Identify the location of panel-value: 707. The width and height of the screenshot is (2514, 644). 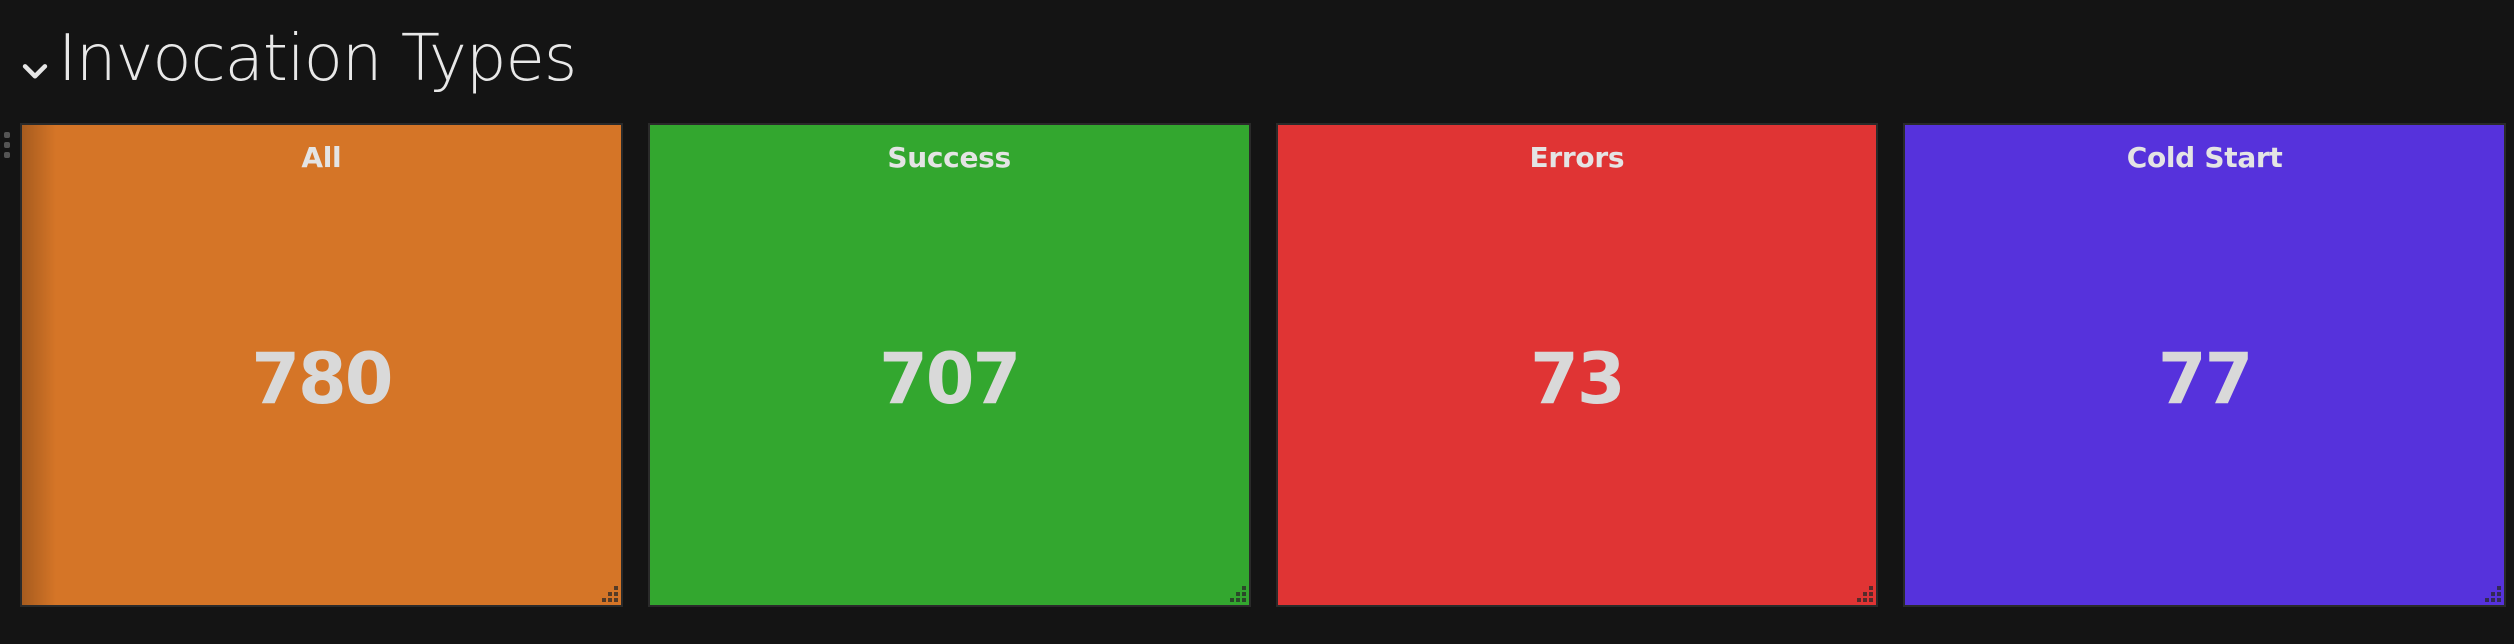
(950, 379).